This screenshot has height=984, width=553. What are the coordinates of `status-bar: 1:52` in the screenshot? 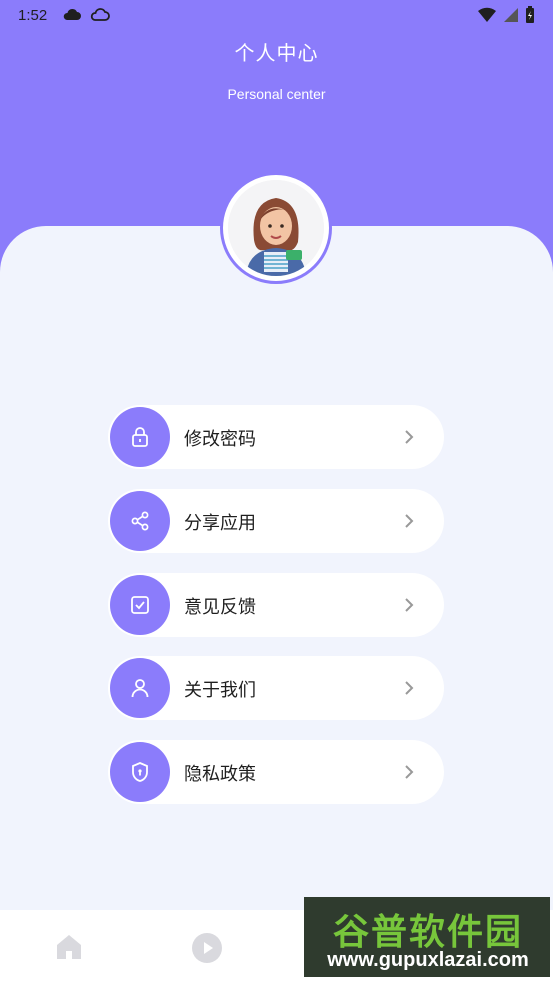 It's located at (276, 17).